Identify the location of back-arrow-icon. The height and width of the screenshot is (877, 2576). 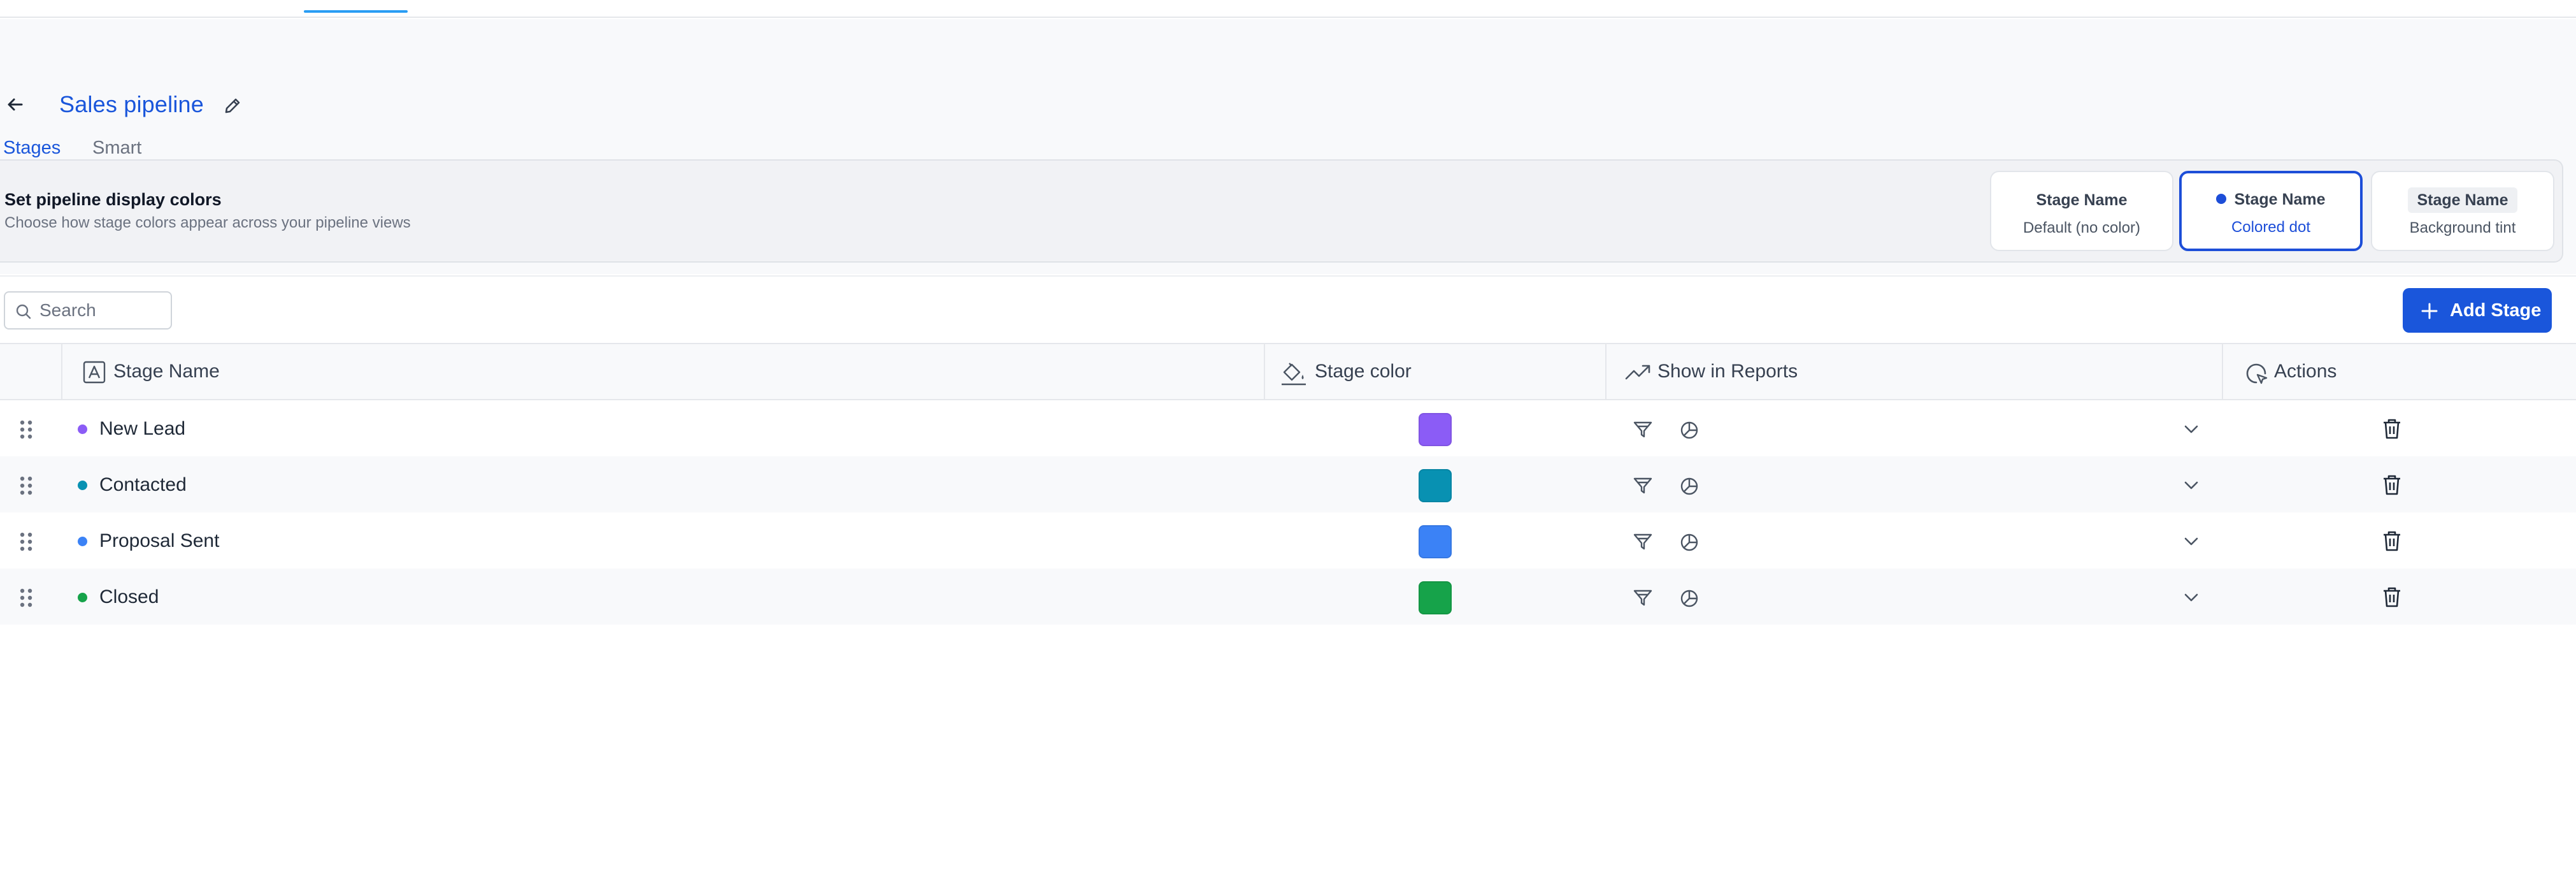
(15, 104).